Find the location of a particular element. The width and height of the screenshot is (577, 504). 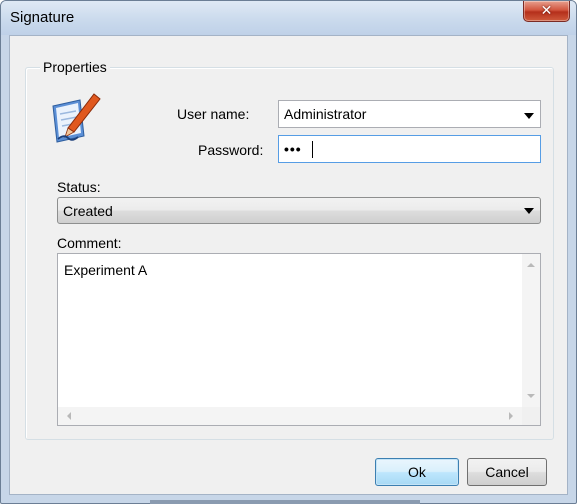

signature-pen-icon is located at coordinates (76, 118).